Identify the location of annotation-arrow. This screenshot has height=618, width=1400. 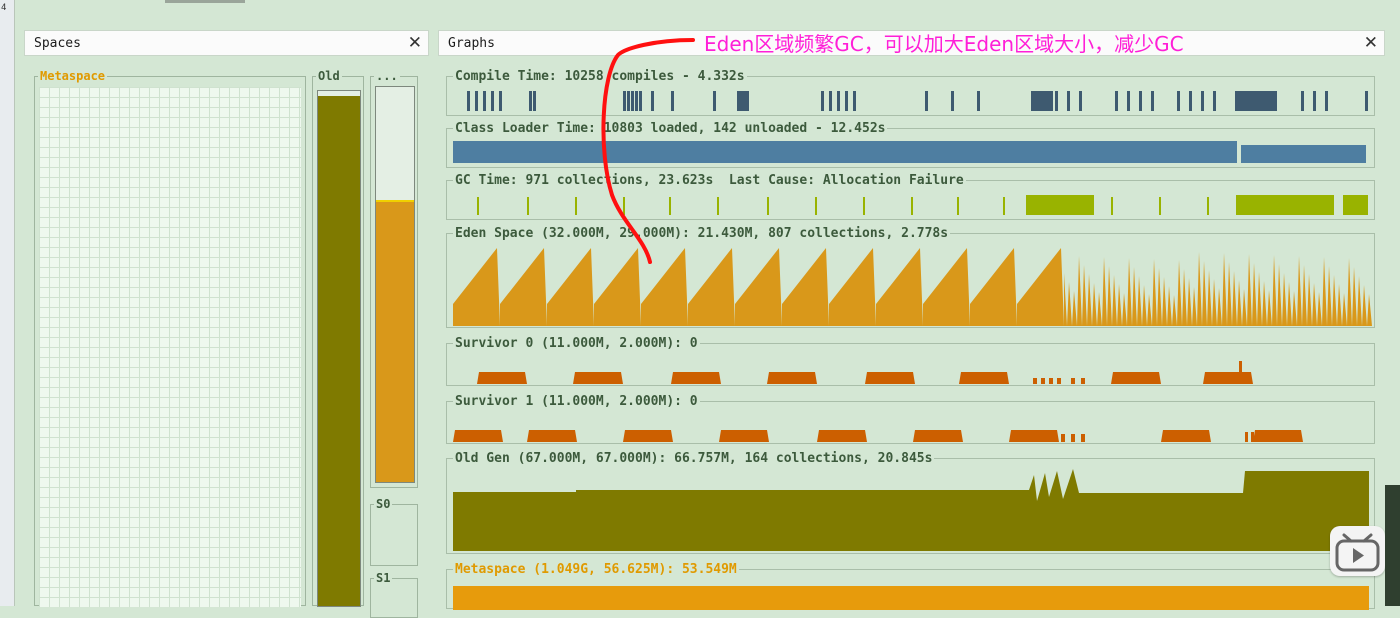
(648, 151).